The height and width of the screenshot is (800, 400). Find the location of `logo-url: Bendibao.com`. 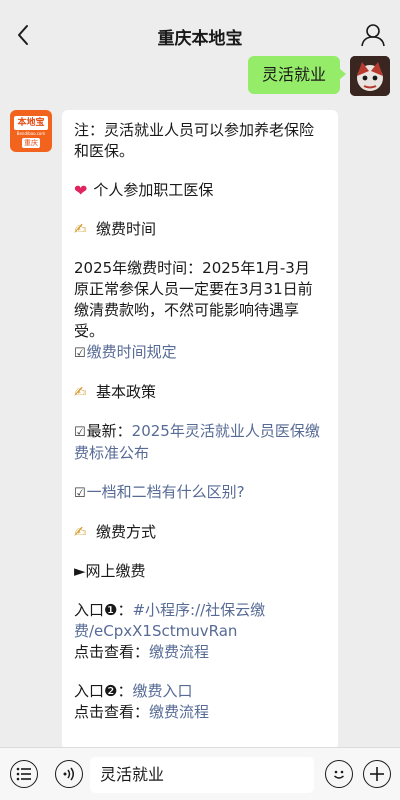

logo-url: Bendibao.com is located at coordinates (31, 133).